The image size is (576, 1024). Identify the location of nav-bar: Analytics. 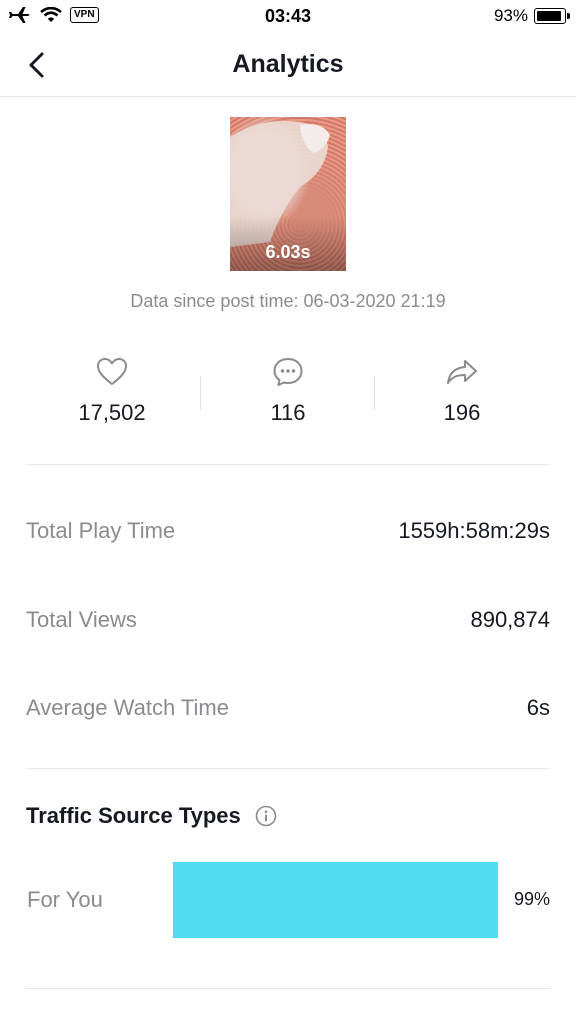
(288, 65).